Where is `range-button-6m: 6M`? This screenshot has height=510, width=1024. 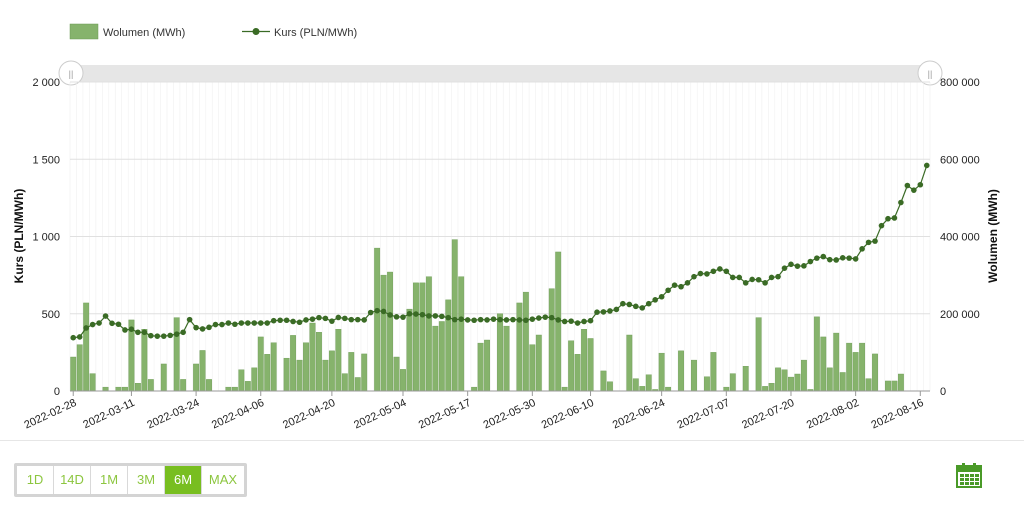
range-button-6m: 6M is located at coordinates (183, 480).